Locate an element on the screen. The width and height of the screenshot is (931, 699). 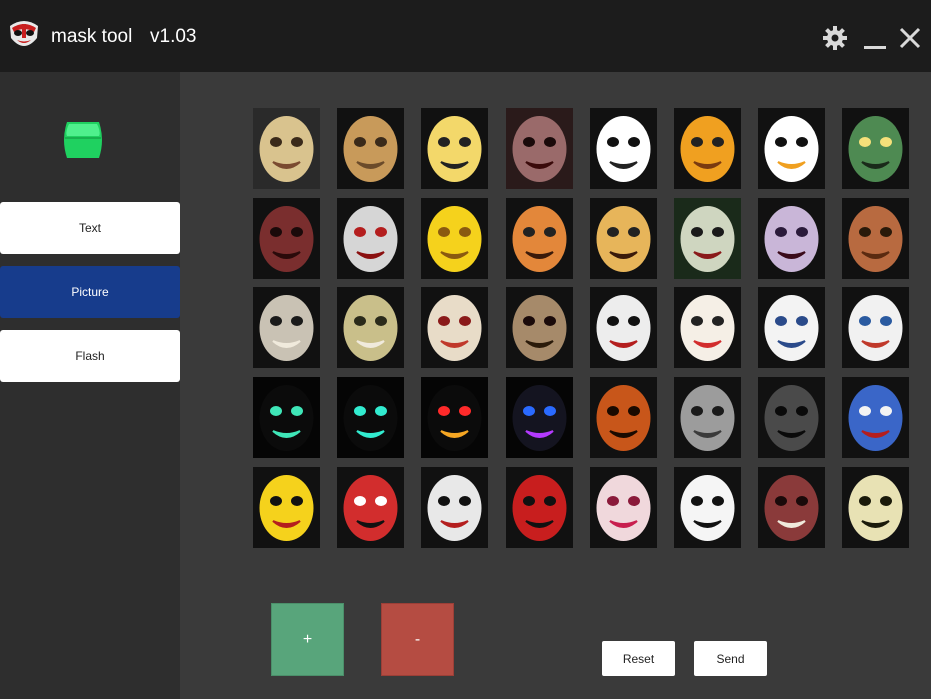
chicken-mask-icon is located at coordinates (791, 148).